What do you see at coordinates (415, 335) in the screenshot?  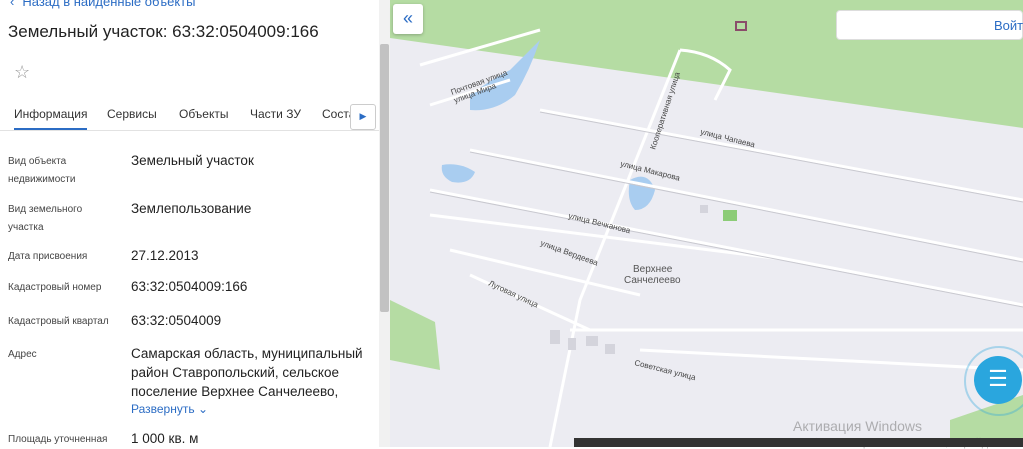 I see `field-area-southwest` at bounding box center [415, 335].